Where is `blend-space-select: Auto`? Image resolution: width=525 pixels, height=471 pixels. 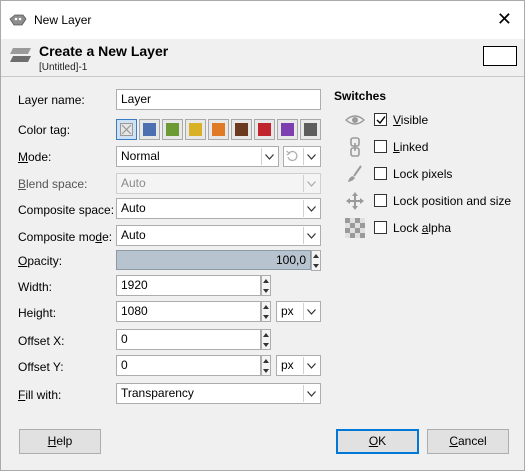
blend-space-select: Auto is located at coordinates (218, 183).